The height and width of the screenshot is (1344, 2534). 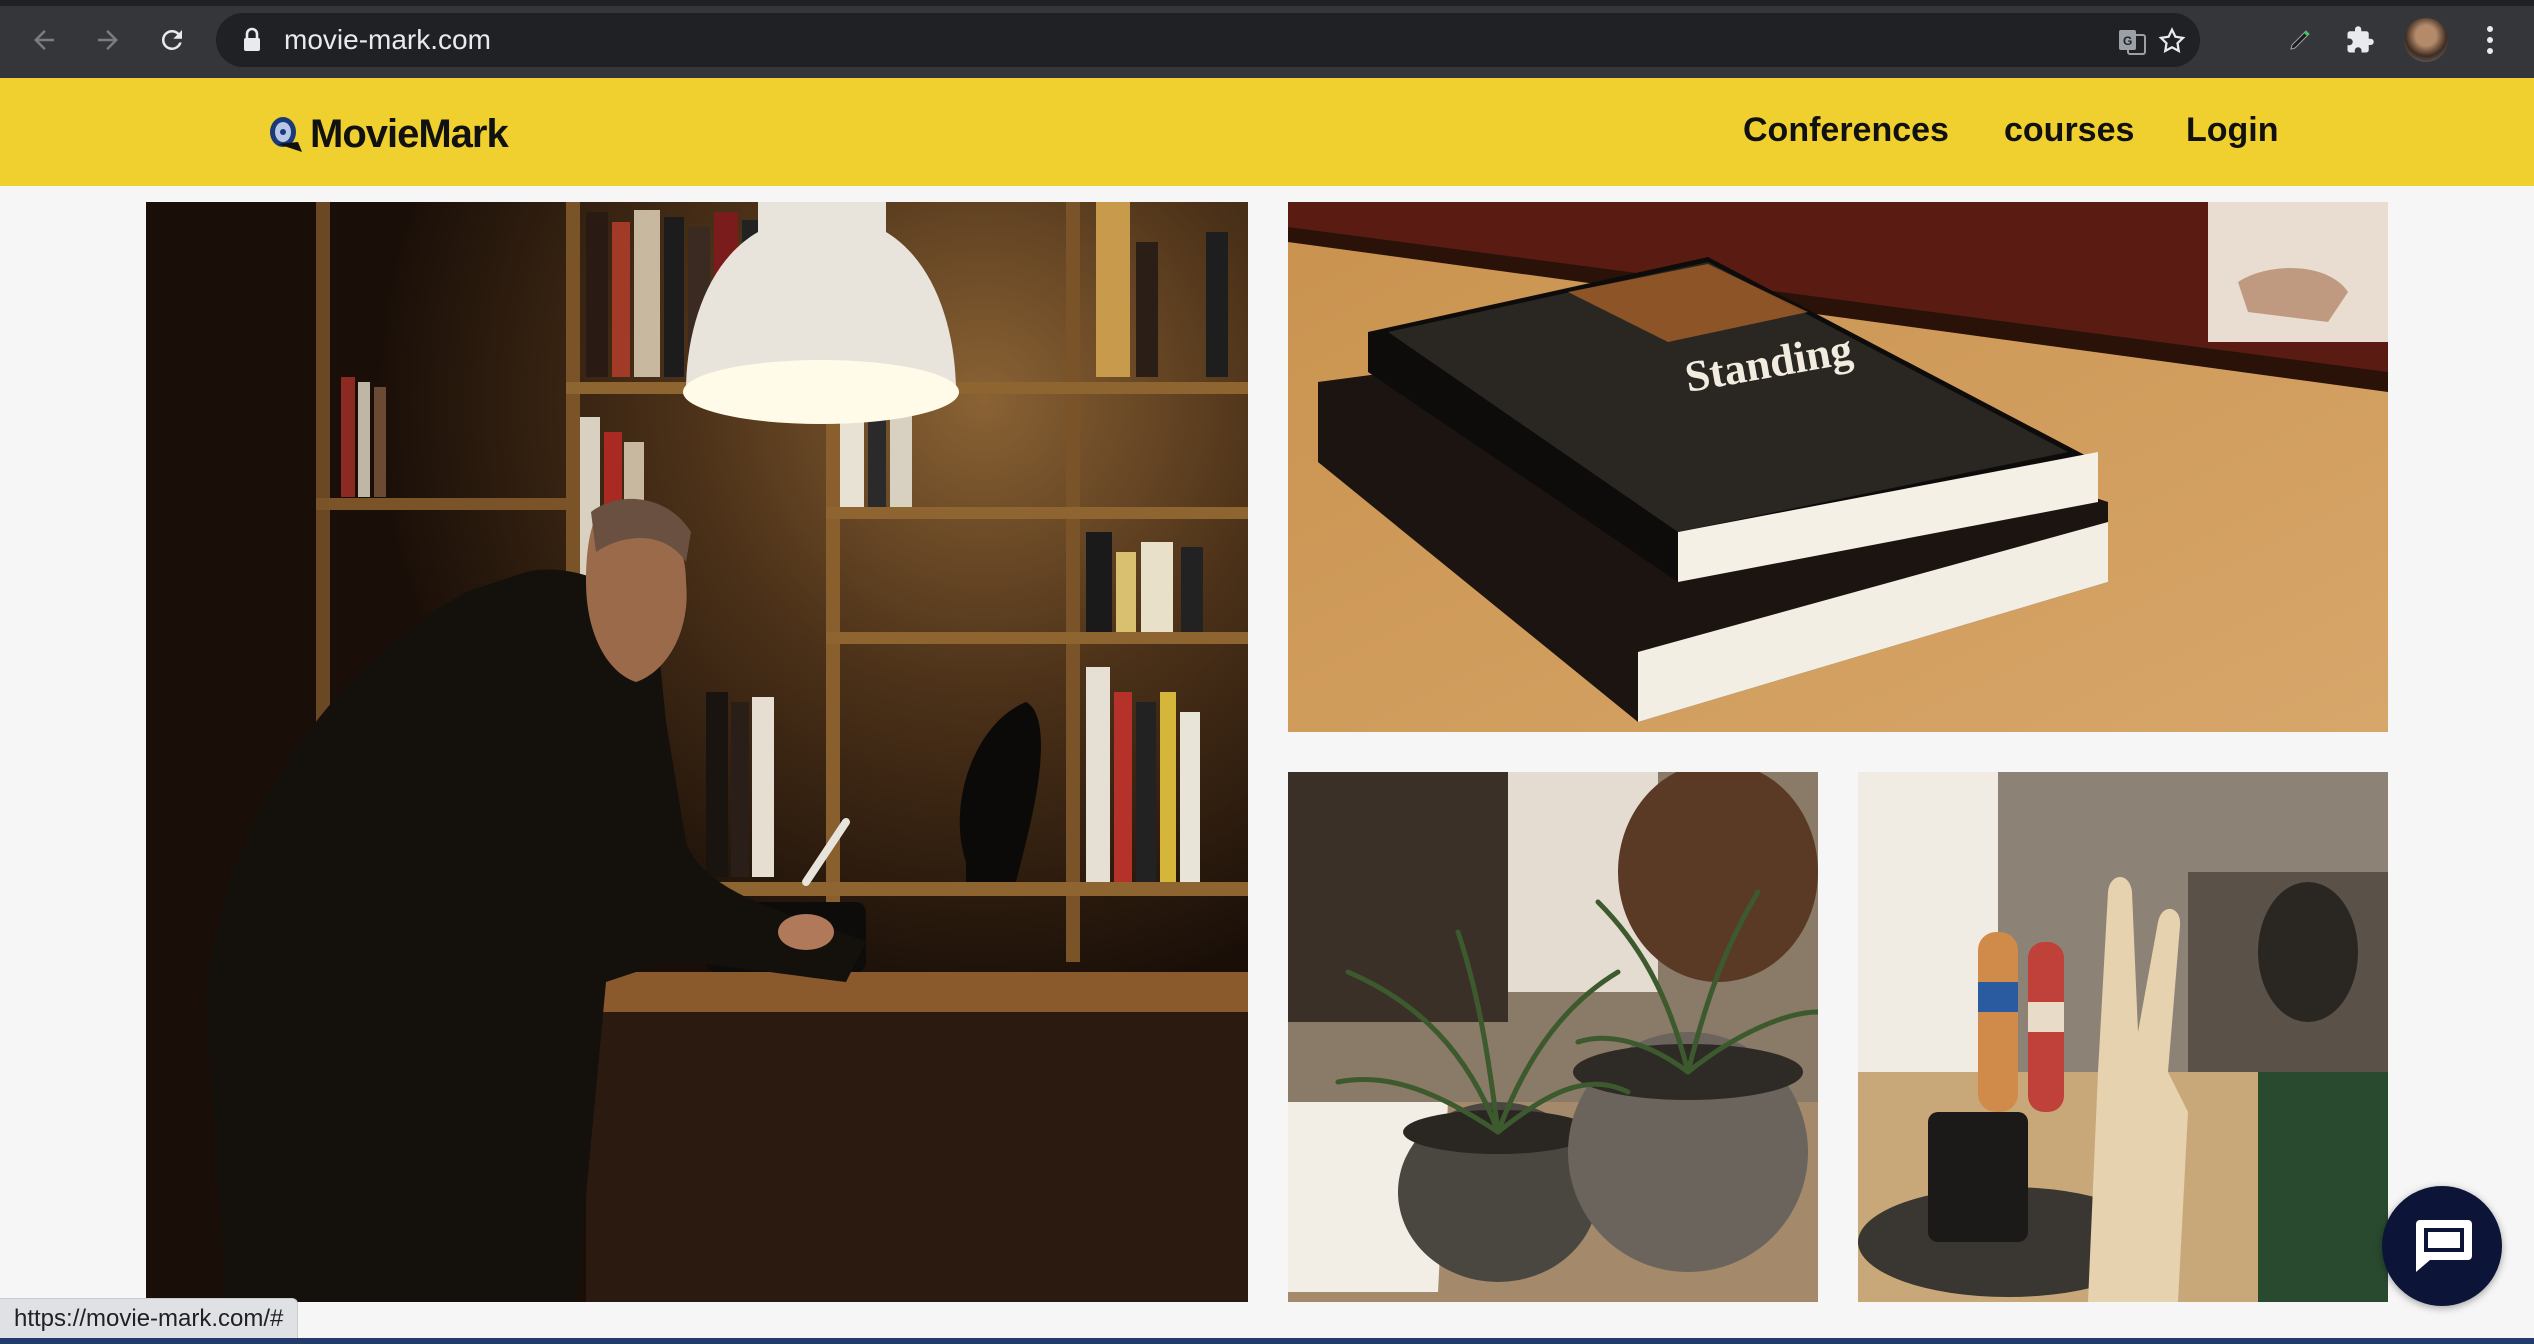 I want to click on bookmark-star-icon, so click(x=2172, y=41).